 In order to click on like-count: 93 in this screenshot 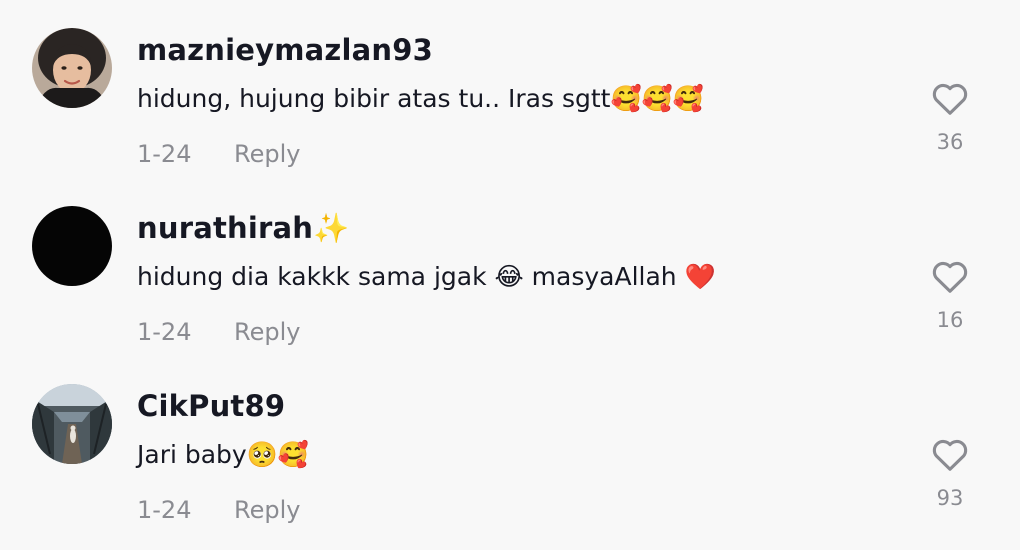, I will do `click(950, 498)`.